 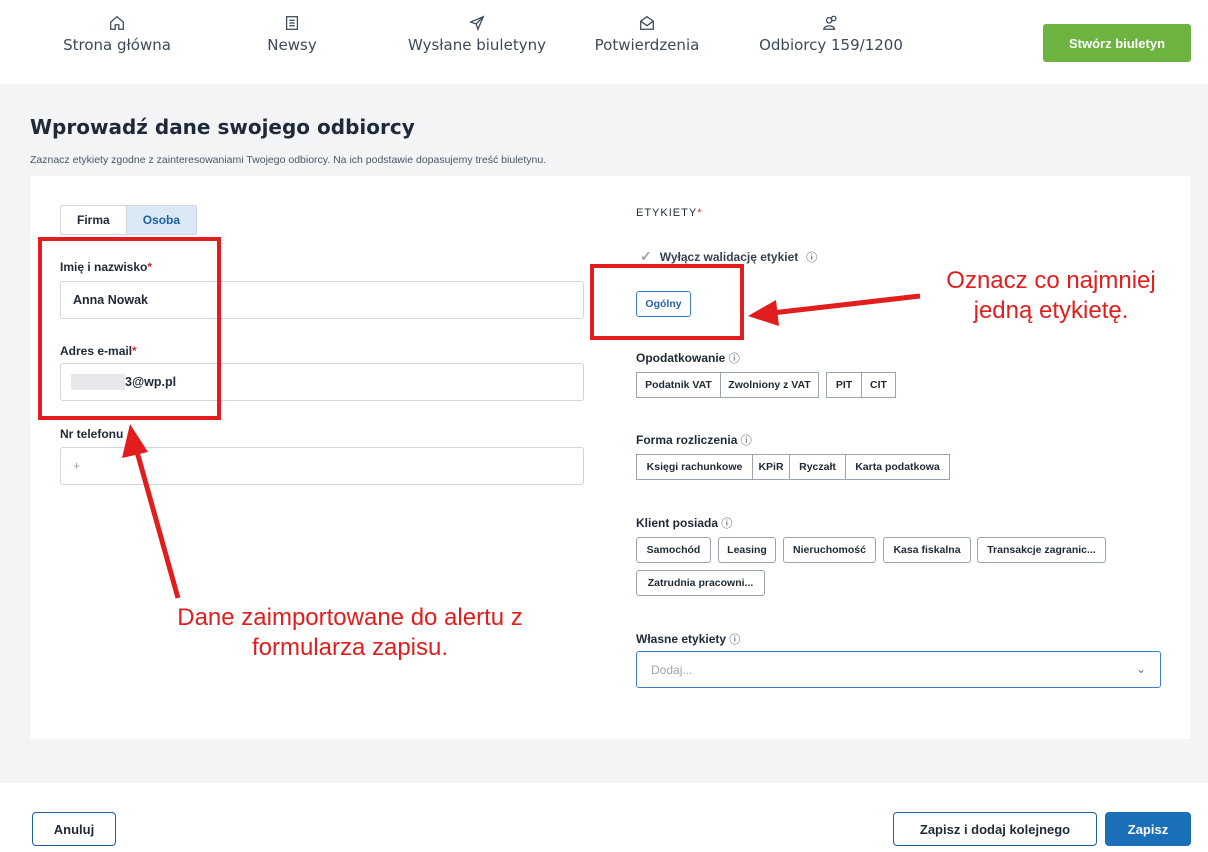 What do you see at coordinates (834, 309) in the screenshot?
I see `arrow-to-tags` at bounding box center [834, 309].